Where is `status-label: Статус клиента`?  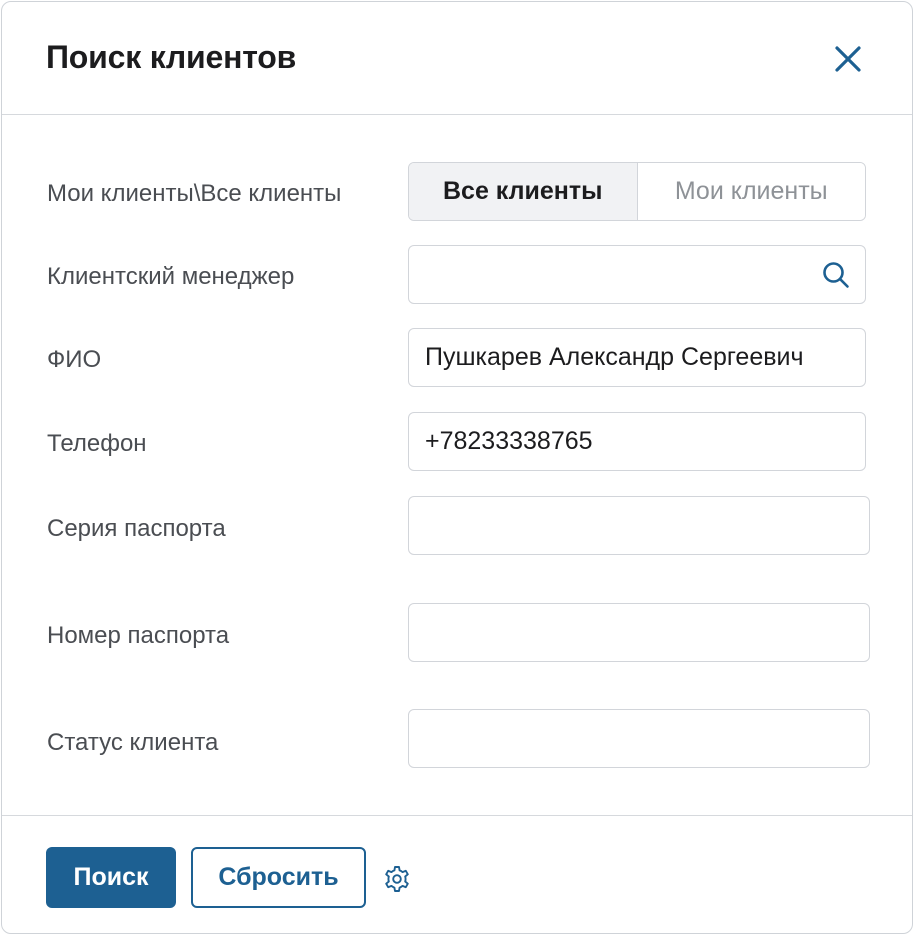
status-label: Статус клиента is located at coordinates (133, 742).